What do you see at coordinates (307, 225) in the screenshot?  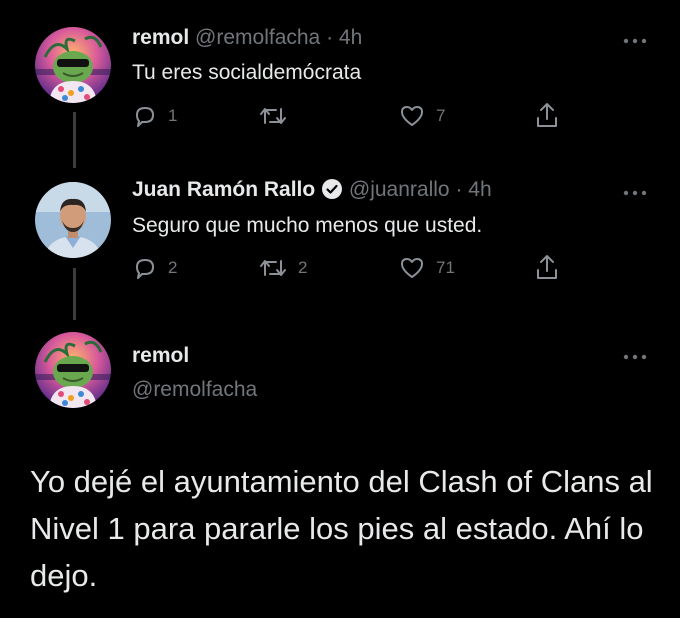 I see `tweet-text: Seguro que mucho menos que usted.` at bounding box center [307, 225].